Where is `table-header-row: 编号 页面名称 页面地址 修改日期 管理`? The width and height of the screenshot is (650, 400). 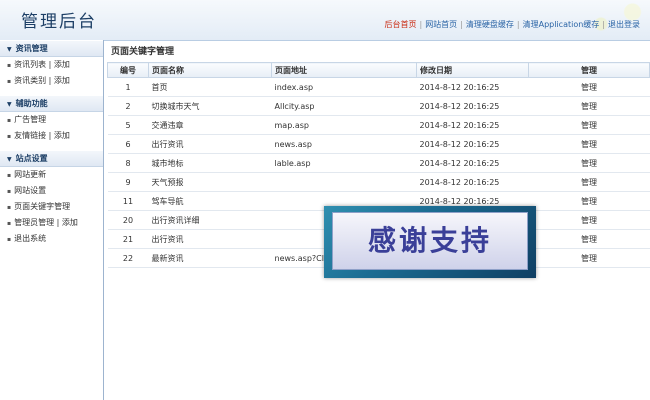
table-header-row: 编号 页面名称 页面地址 修改日期 管理 is located at coordinates (378, 70).